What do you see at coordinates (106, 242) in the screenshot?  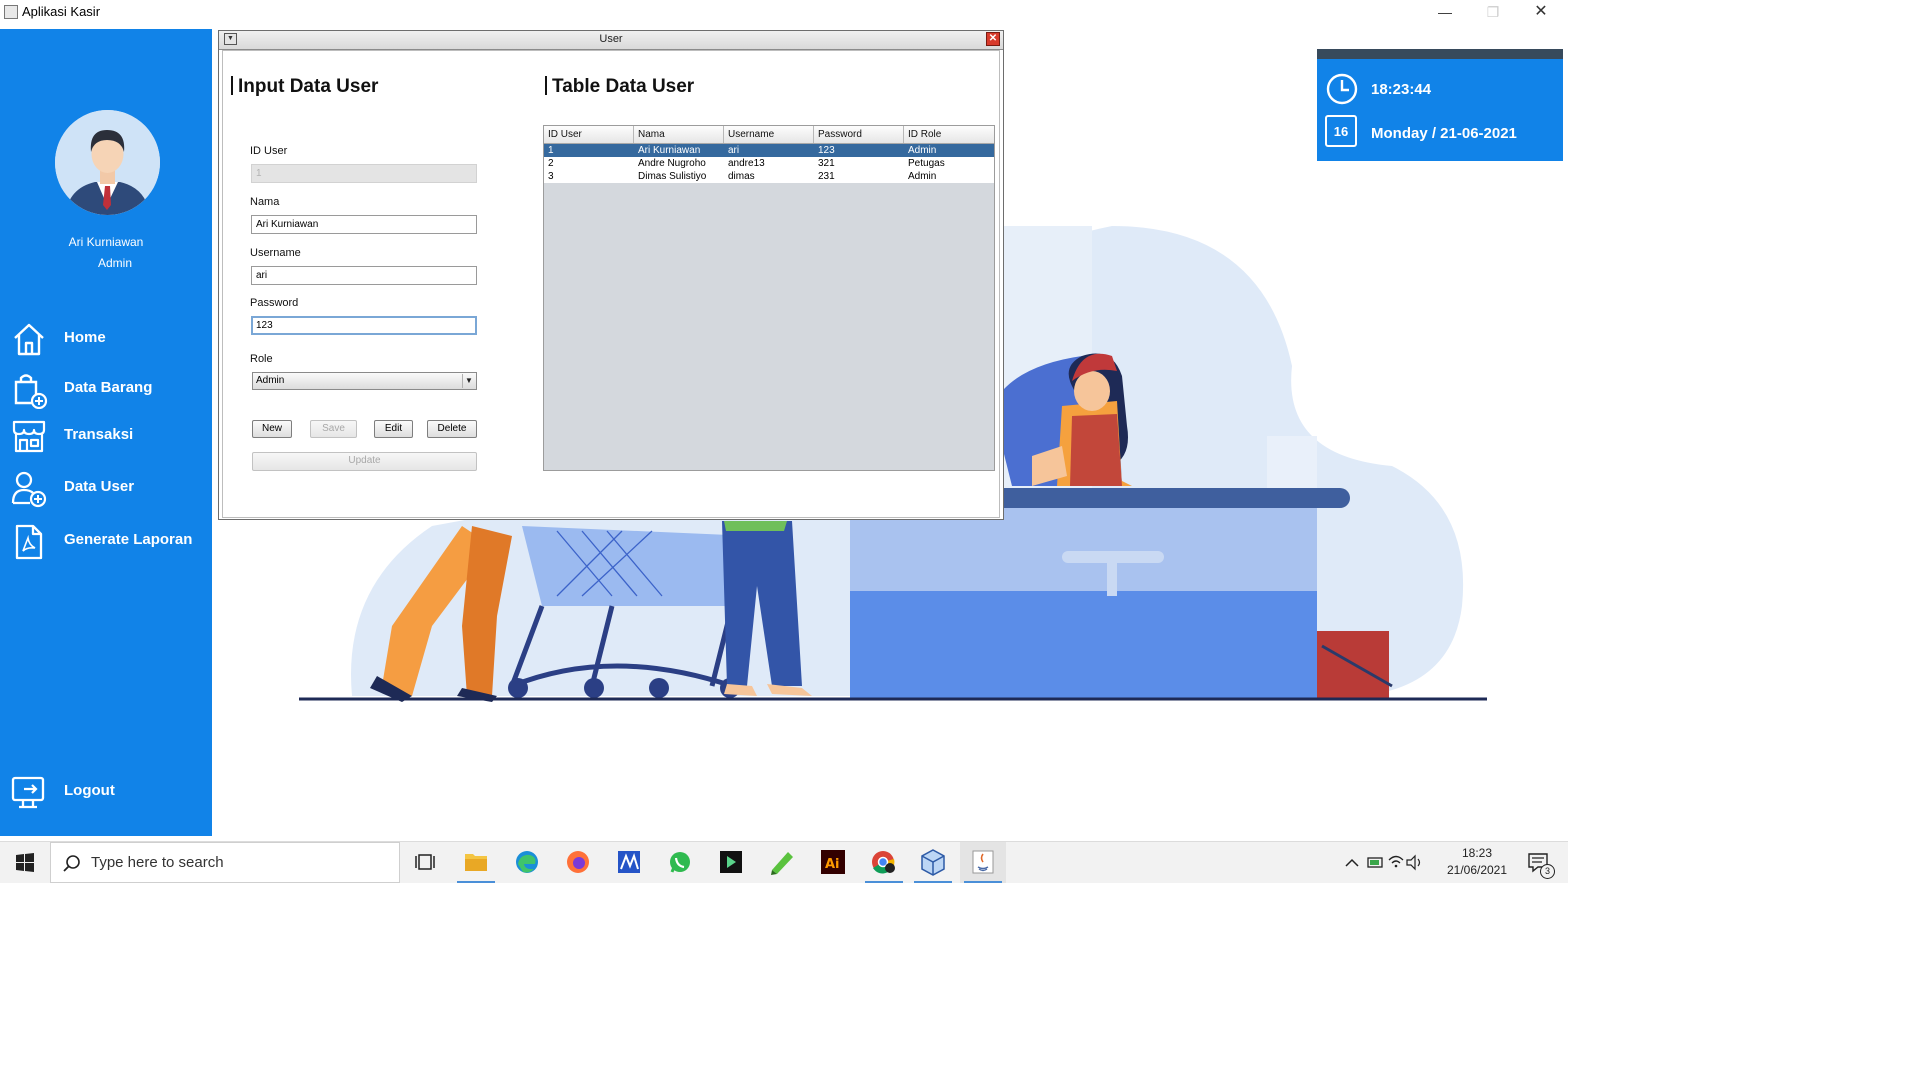 I see `user-name: Ari Kurniawan` at bounding box center [106, 242].